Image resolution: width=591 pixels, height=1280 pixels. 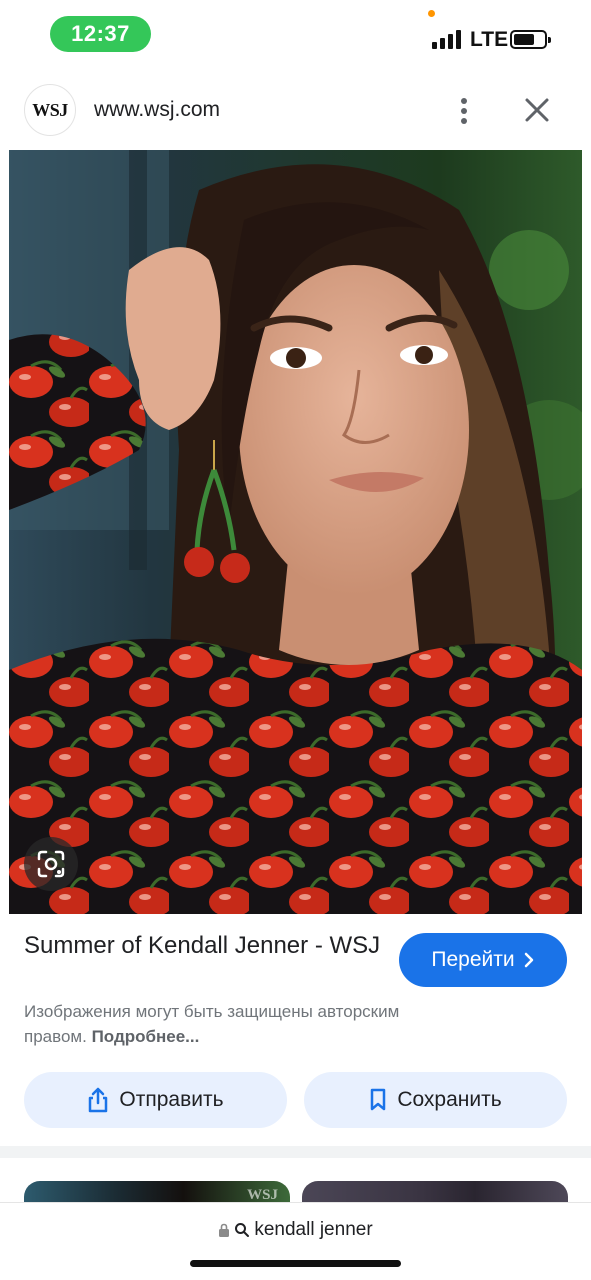 I want to click on network-type: LTE, so click(x=489, y=39).